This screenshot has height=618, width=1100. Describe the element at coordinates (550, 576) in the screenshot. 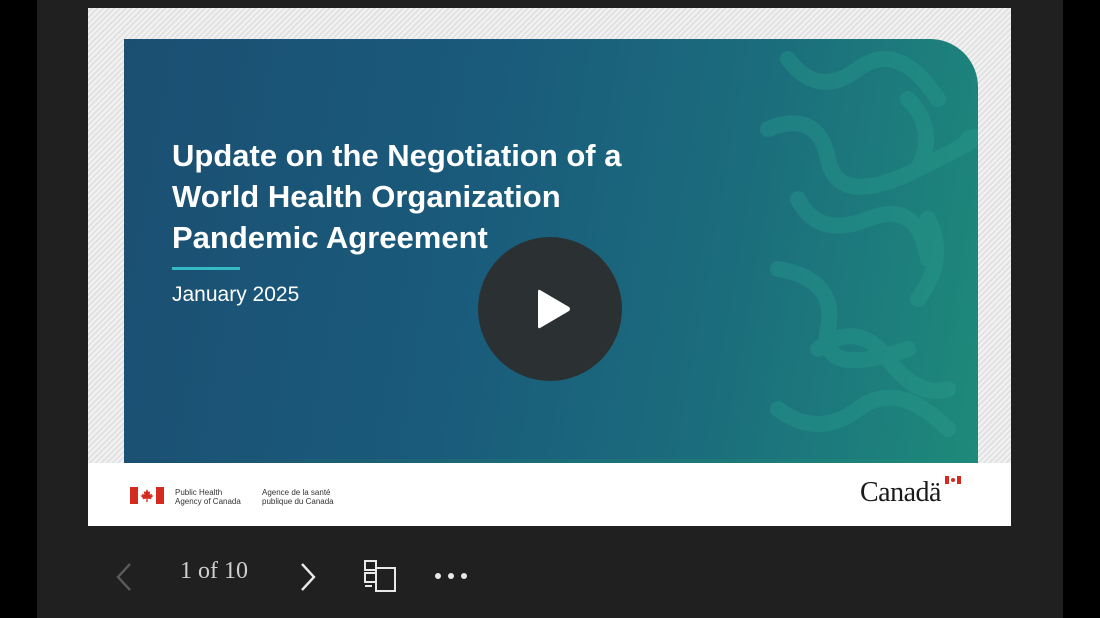

I see `presentation-toolbar: 1 of 10` at that location.